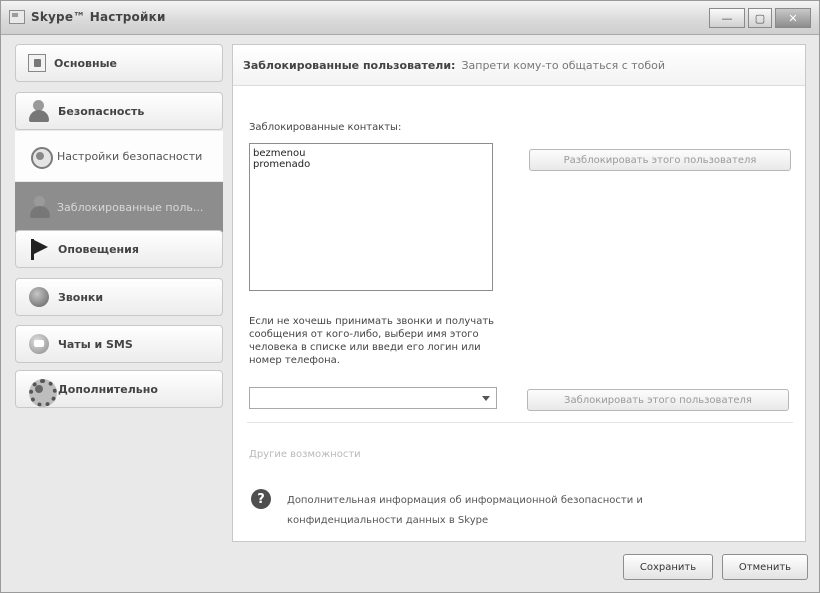  I want to click on unblock-user-button: Разблокировать этого пользователя, so click(660, 160).